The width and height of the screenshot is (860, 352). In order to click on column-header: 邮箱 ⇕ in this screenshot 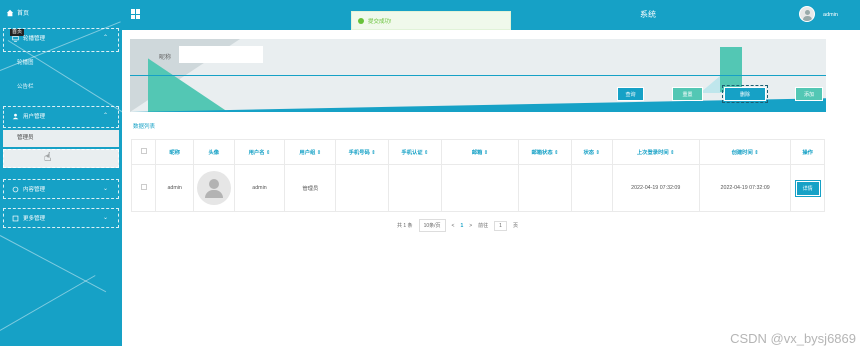, I will do `click(480, 152)`.